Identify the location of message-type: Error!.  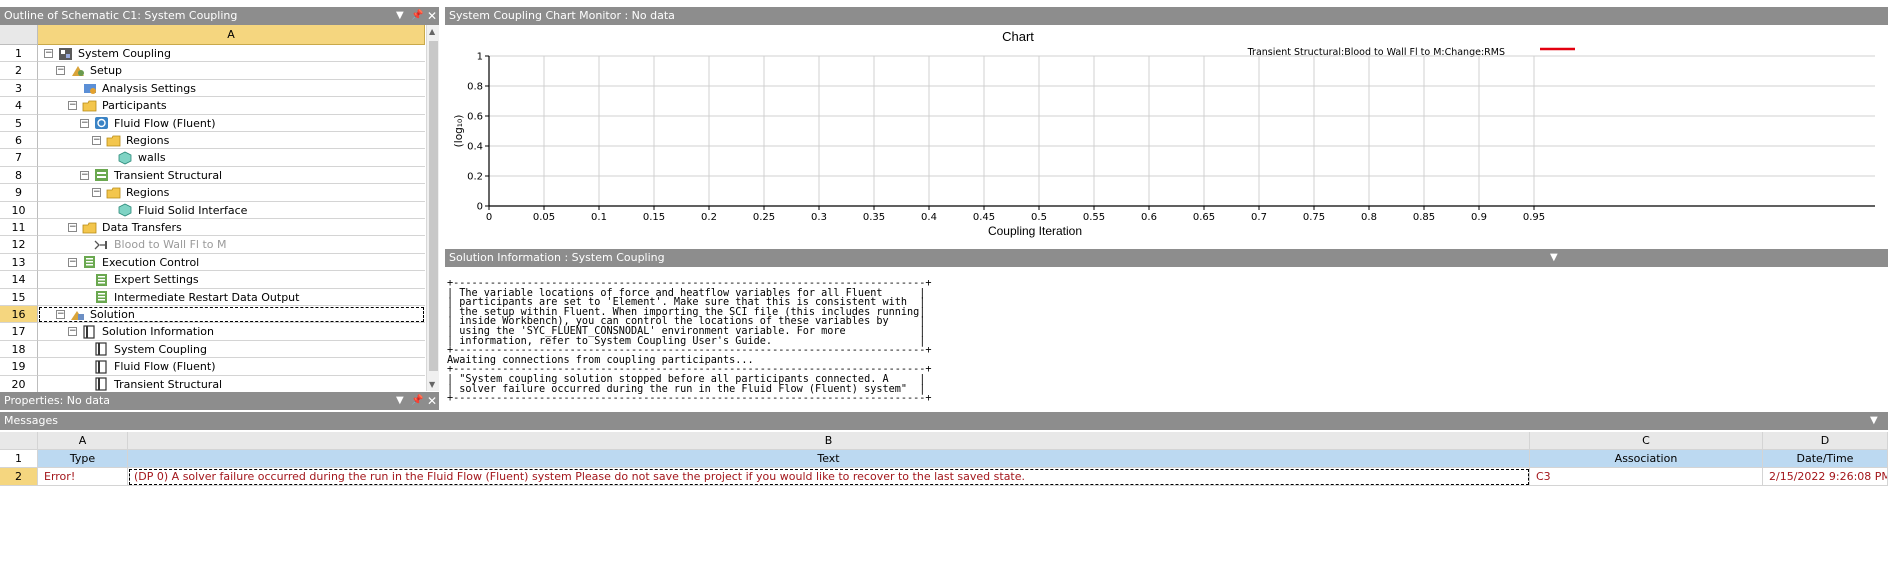
(83, 477).